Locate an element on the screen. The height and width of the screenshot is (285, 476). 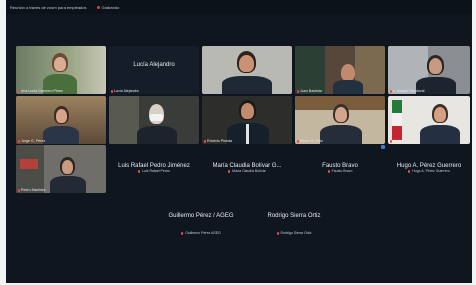
participant-name: Víctor M. Ortiz is located at coordinates (310, 141).